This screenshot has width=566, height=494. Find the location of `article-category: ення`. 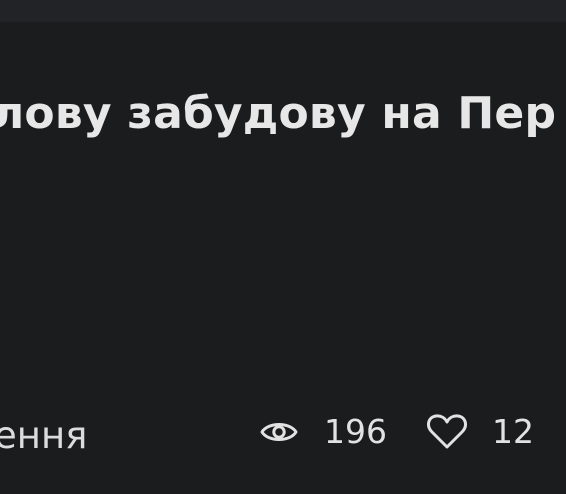

article-category: ення is located at coordinates (43, 435).